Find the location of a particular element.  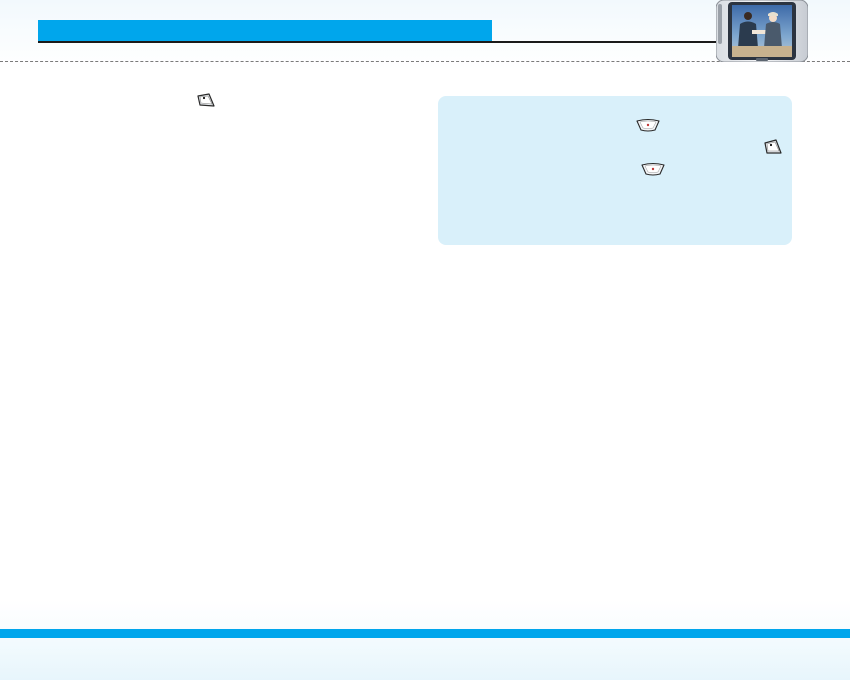

header-rule is located at coordinates (377, 42).